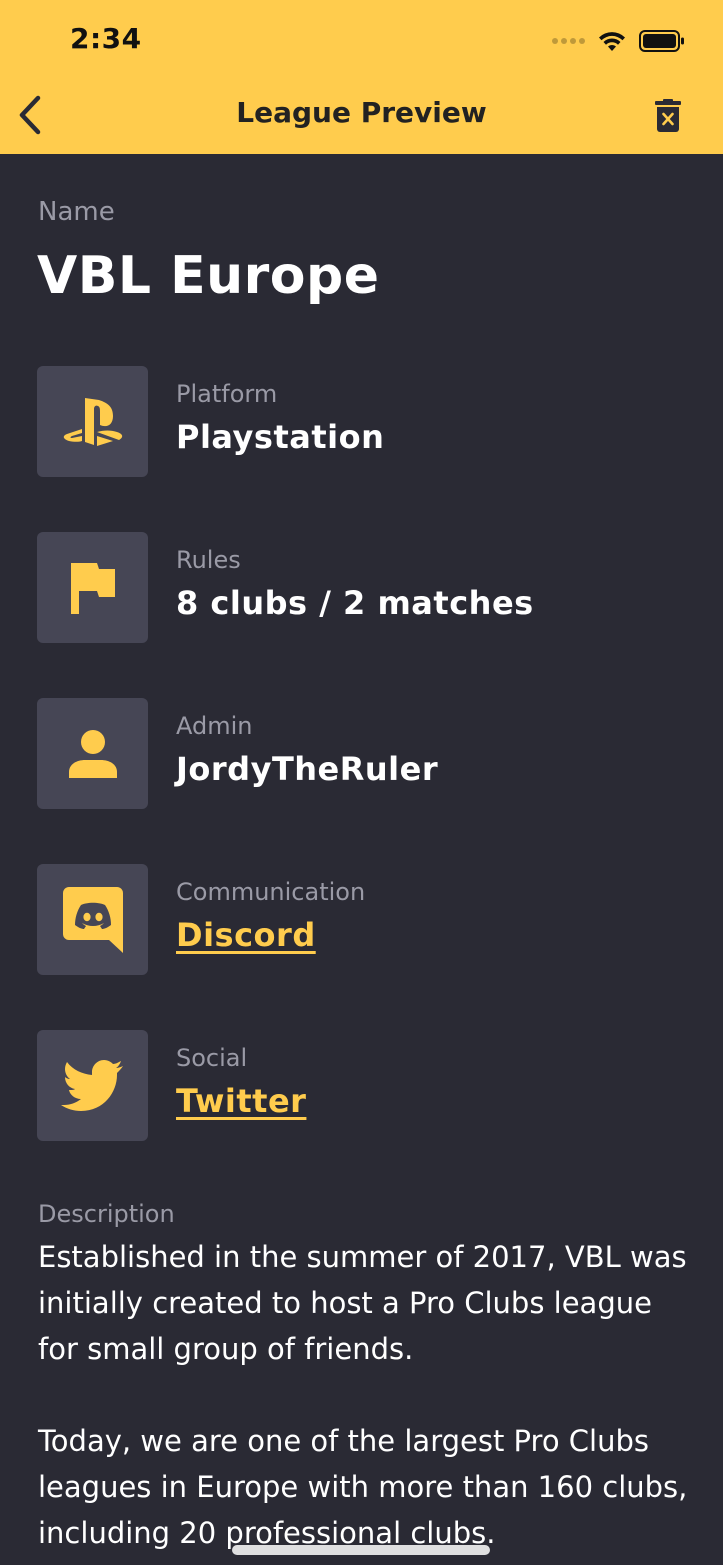 This screenshot has width=723, height=1565. I want to click on wifi-icon, so click(612, 41).